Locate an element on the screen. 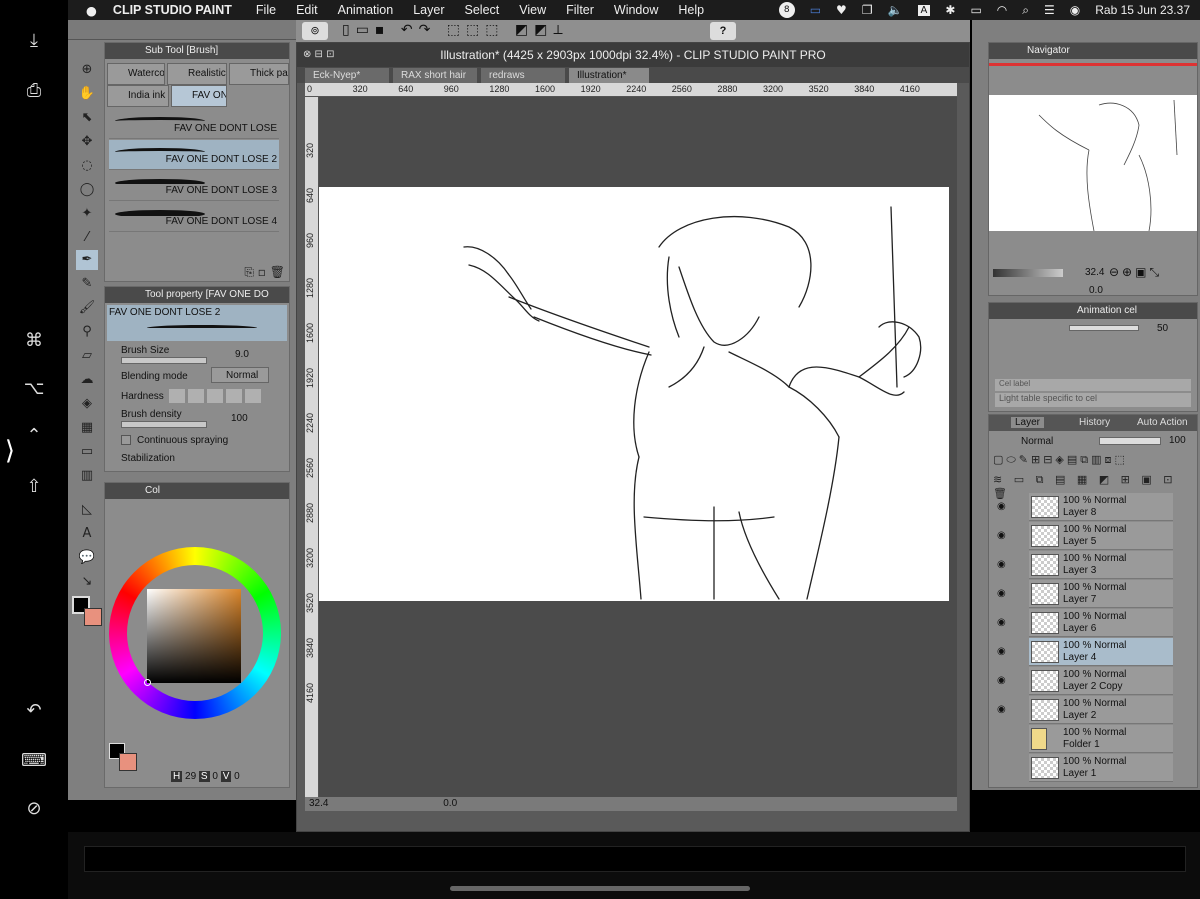  magic-wand-icon: ✦ is located at coordinates (87, 214).